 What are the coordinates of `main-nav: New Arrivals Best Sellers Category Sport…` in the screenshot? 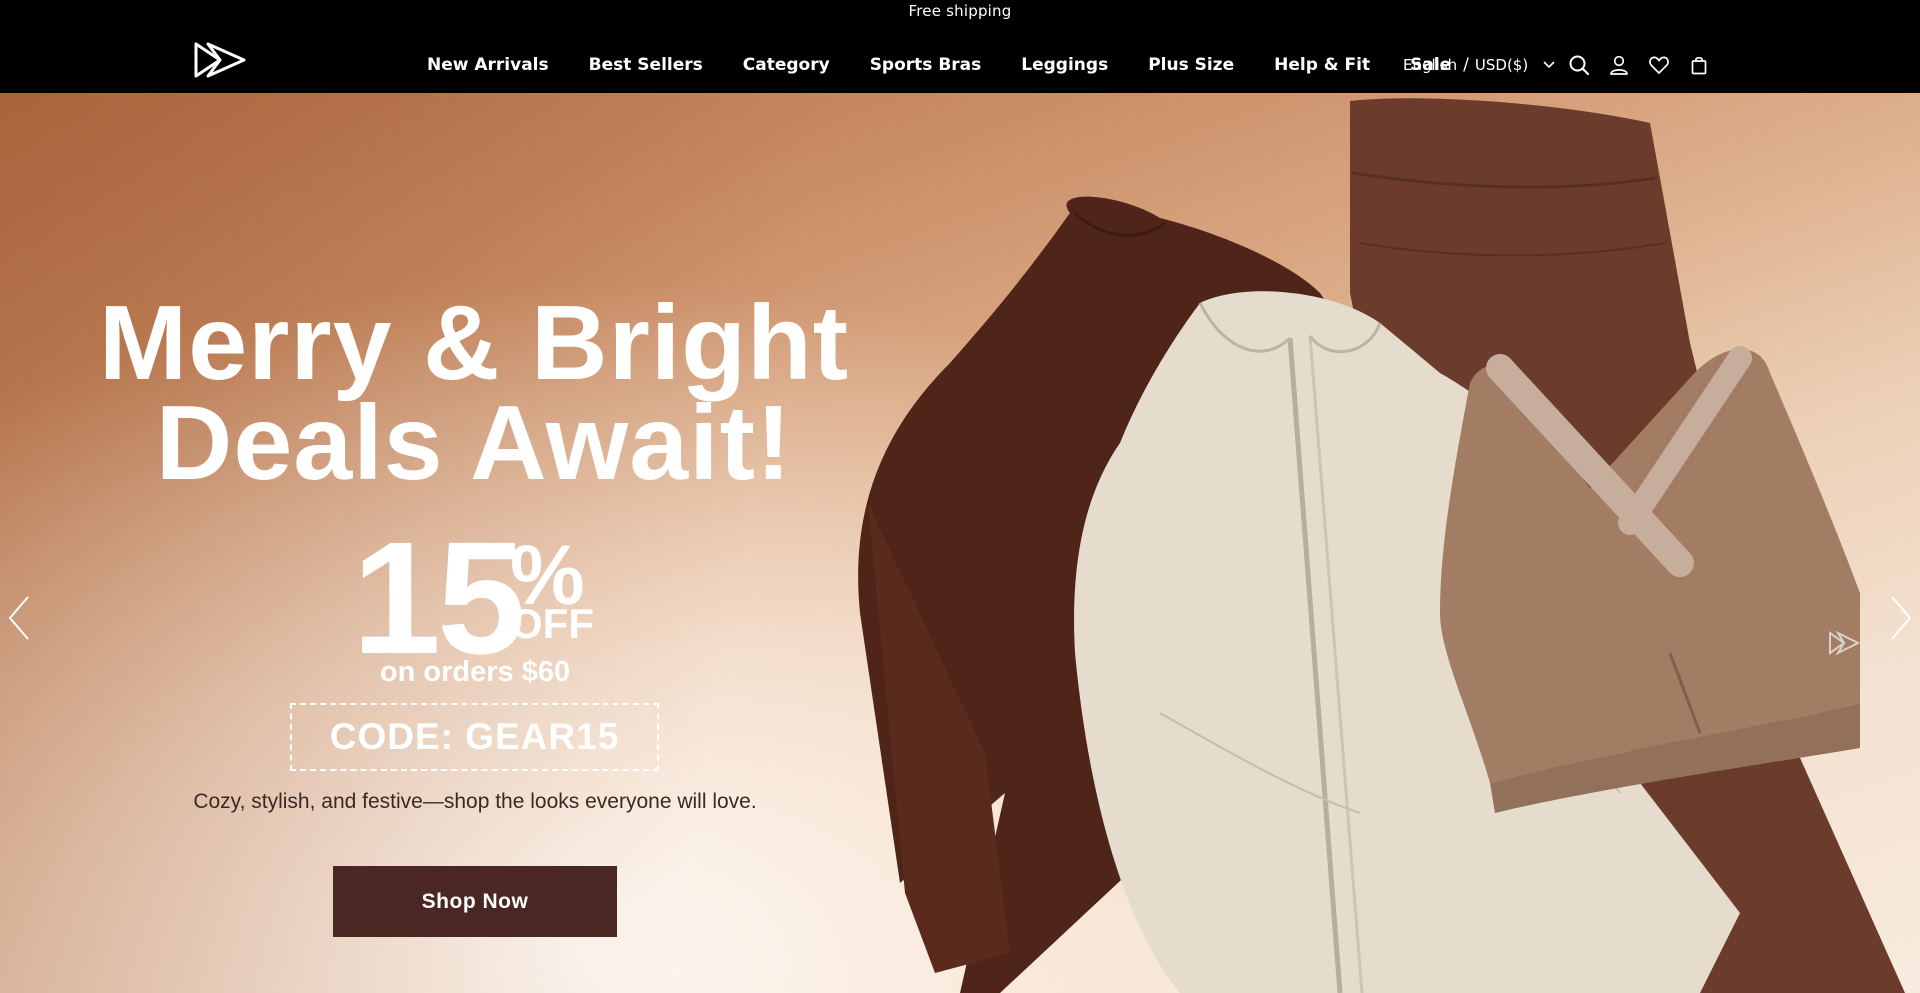 It's located at (959, 65).